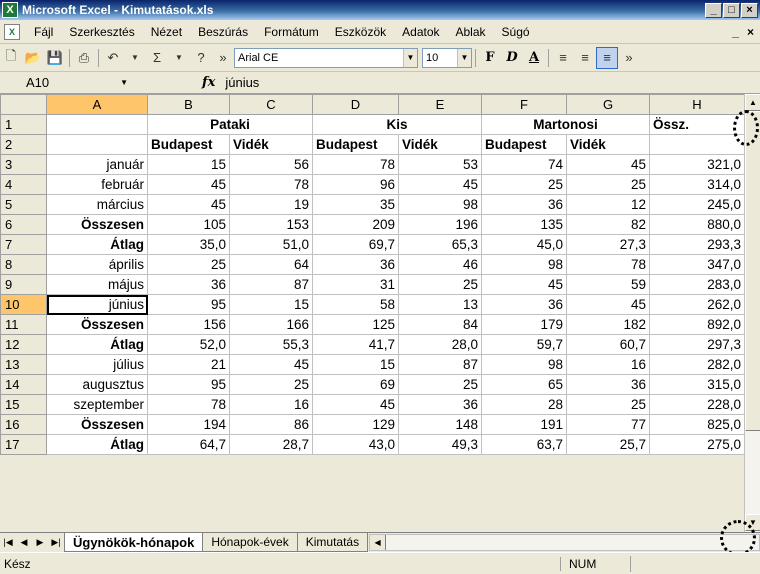 The width and height of the screenshot is (760, 574). Describe the element at coordinates (24, 542) in the screenshot. I see `prev-sheet-icon: ◀` at that location.